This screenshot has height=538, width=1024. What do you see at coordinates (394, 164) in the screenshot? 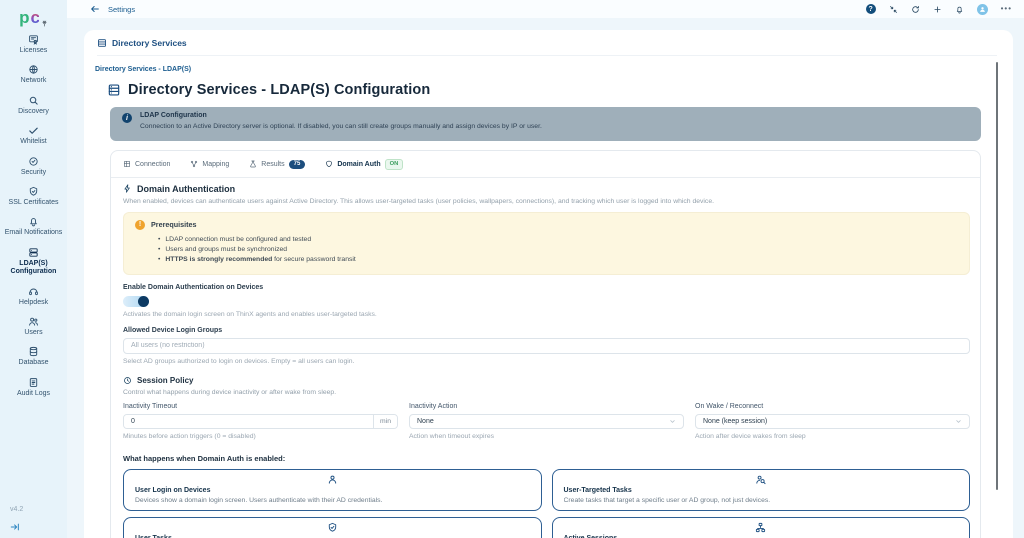
I see `domain-auth-on-badge: ON` at bounding box center [394, 164].